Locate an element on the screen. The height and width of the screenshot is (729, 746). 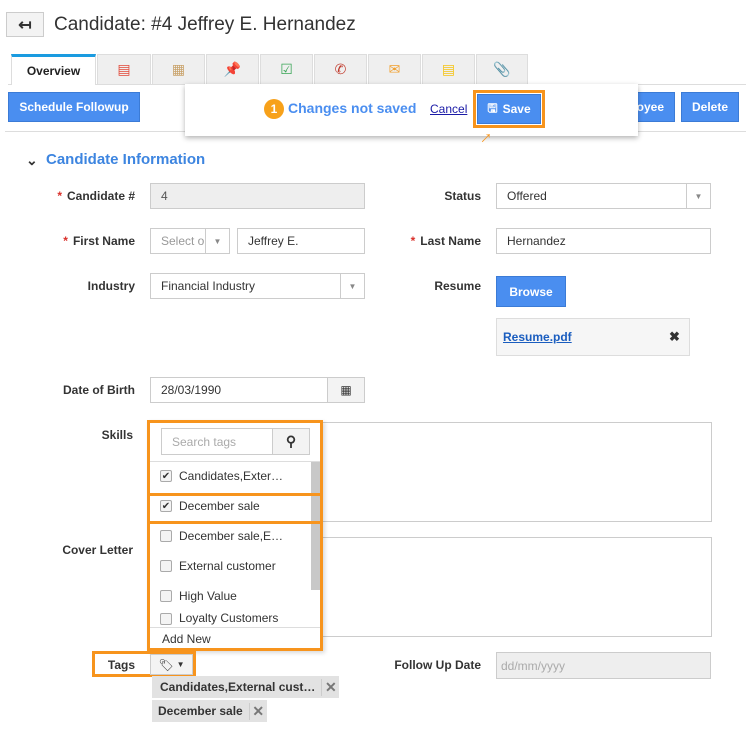
candidate-no-field: 4 is located at coordinates (257, 196).